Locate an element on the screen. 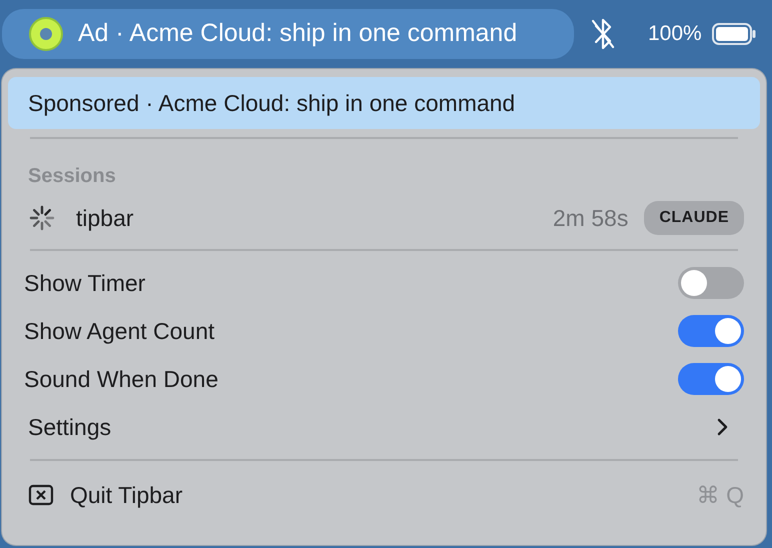  battery-icon is located at coordinates (734, 34).